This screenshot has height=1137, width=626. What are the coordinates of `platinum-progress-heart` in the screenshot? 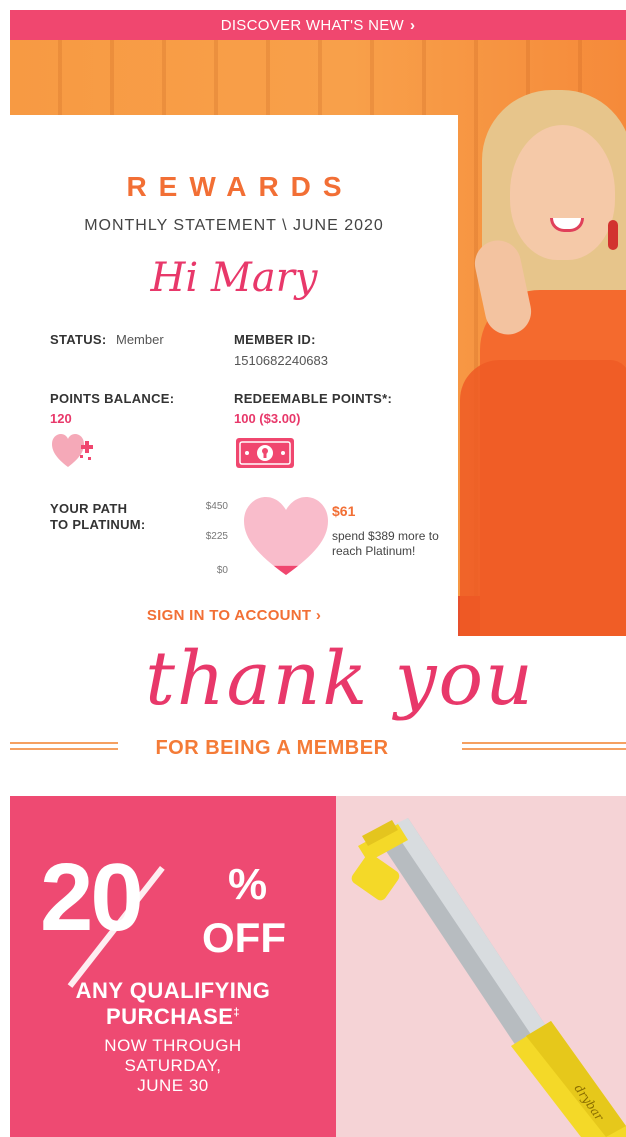 It's located at (286, 536).